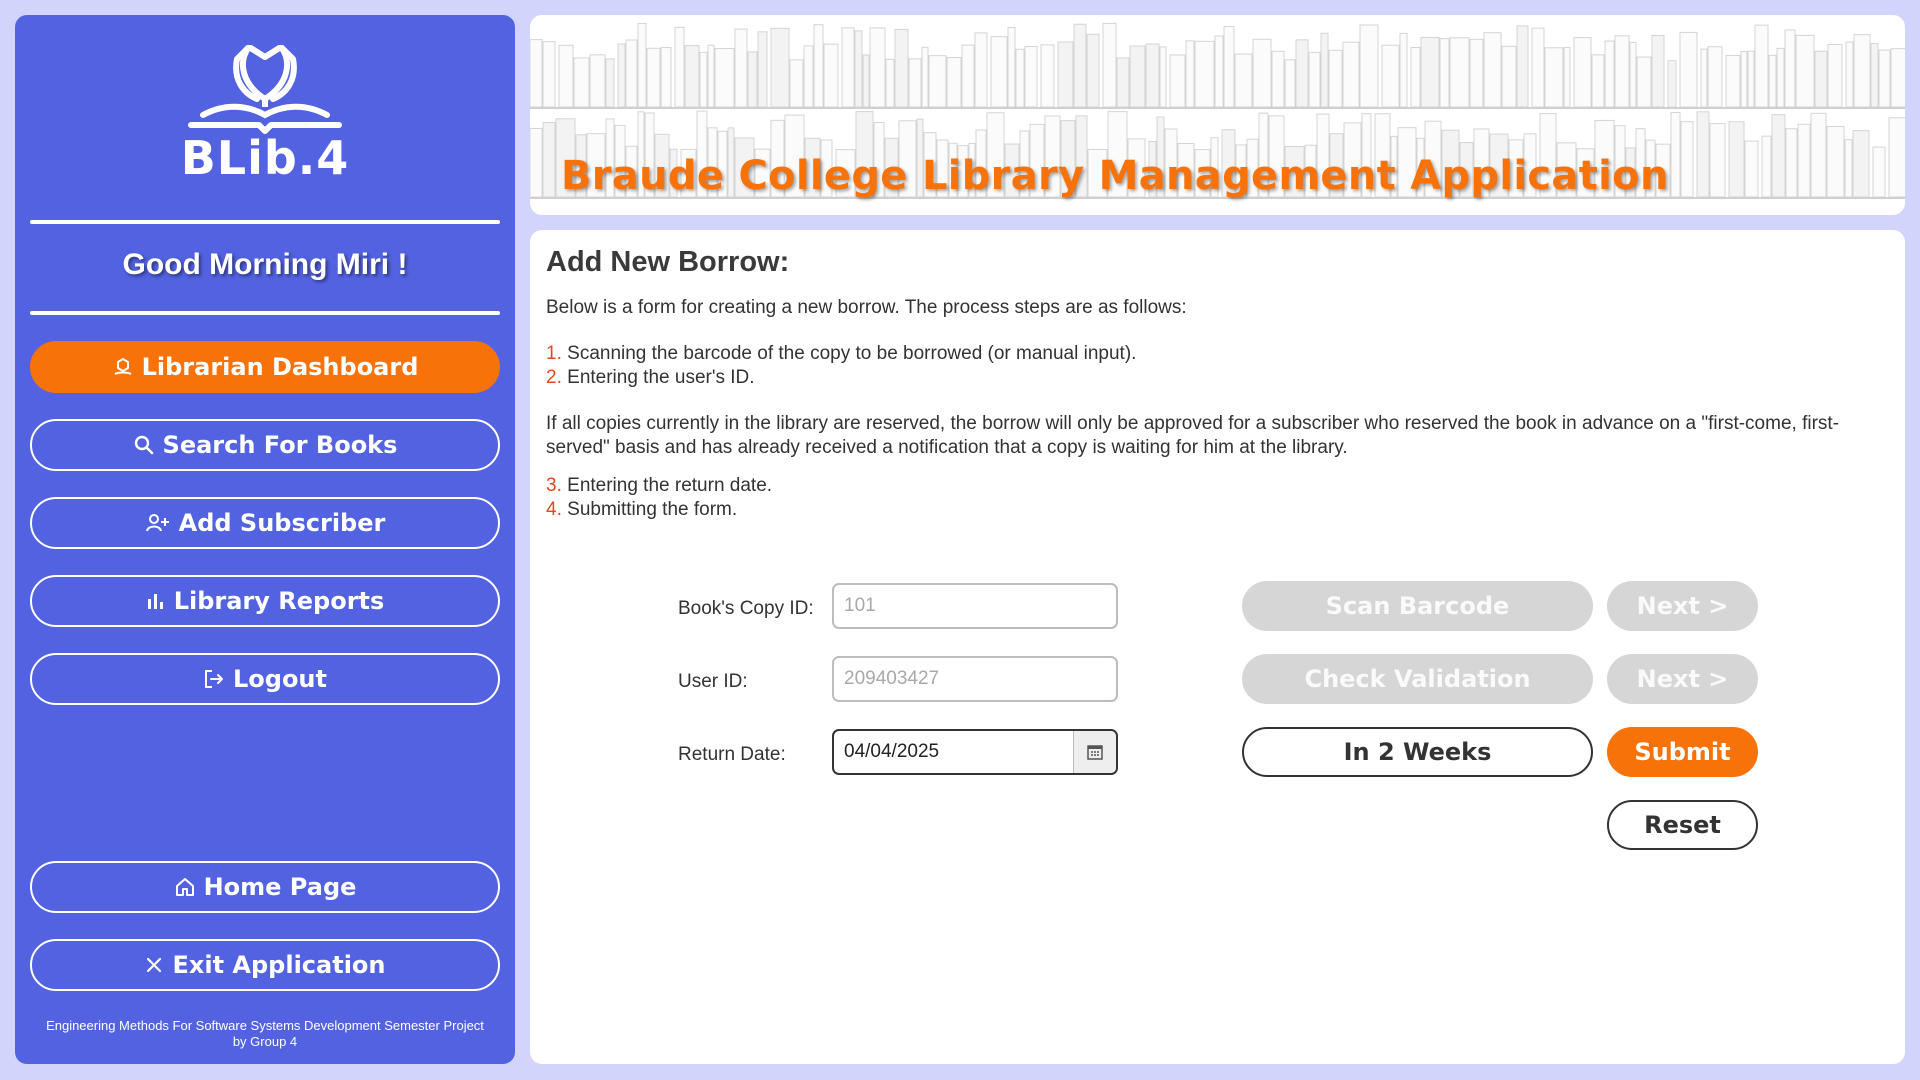  Describe the element at coordinates (1682, 679) in the screenshot. I see `next-button-user: Next >` at that location.